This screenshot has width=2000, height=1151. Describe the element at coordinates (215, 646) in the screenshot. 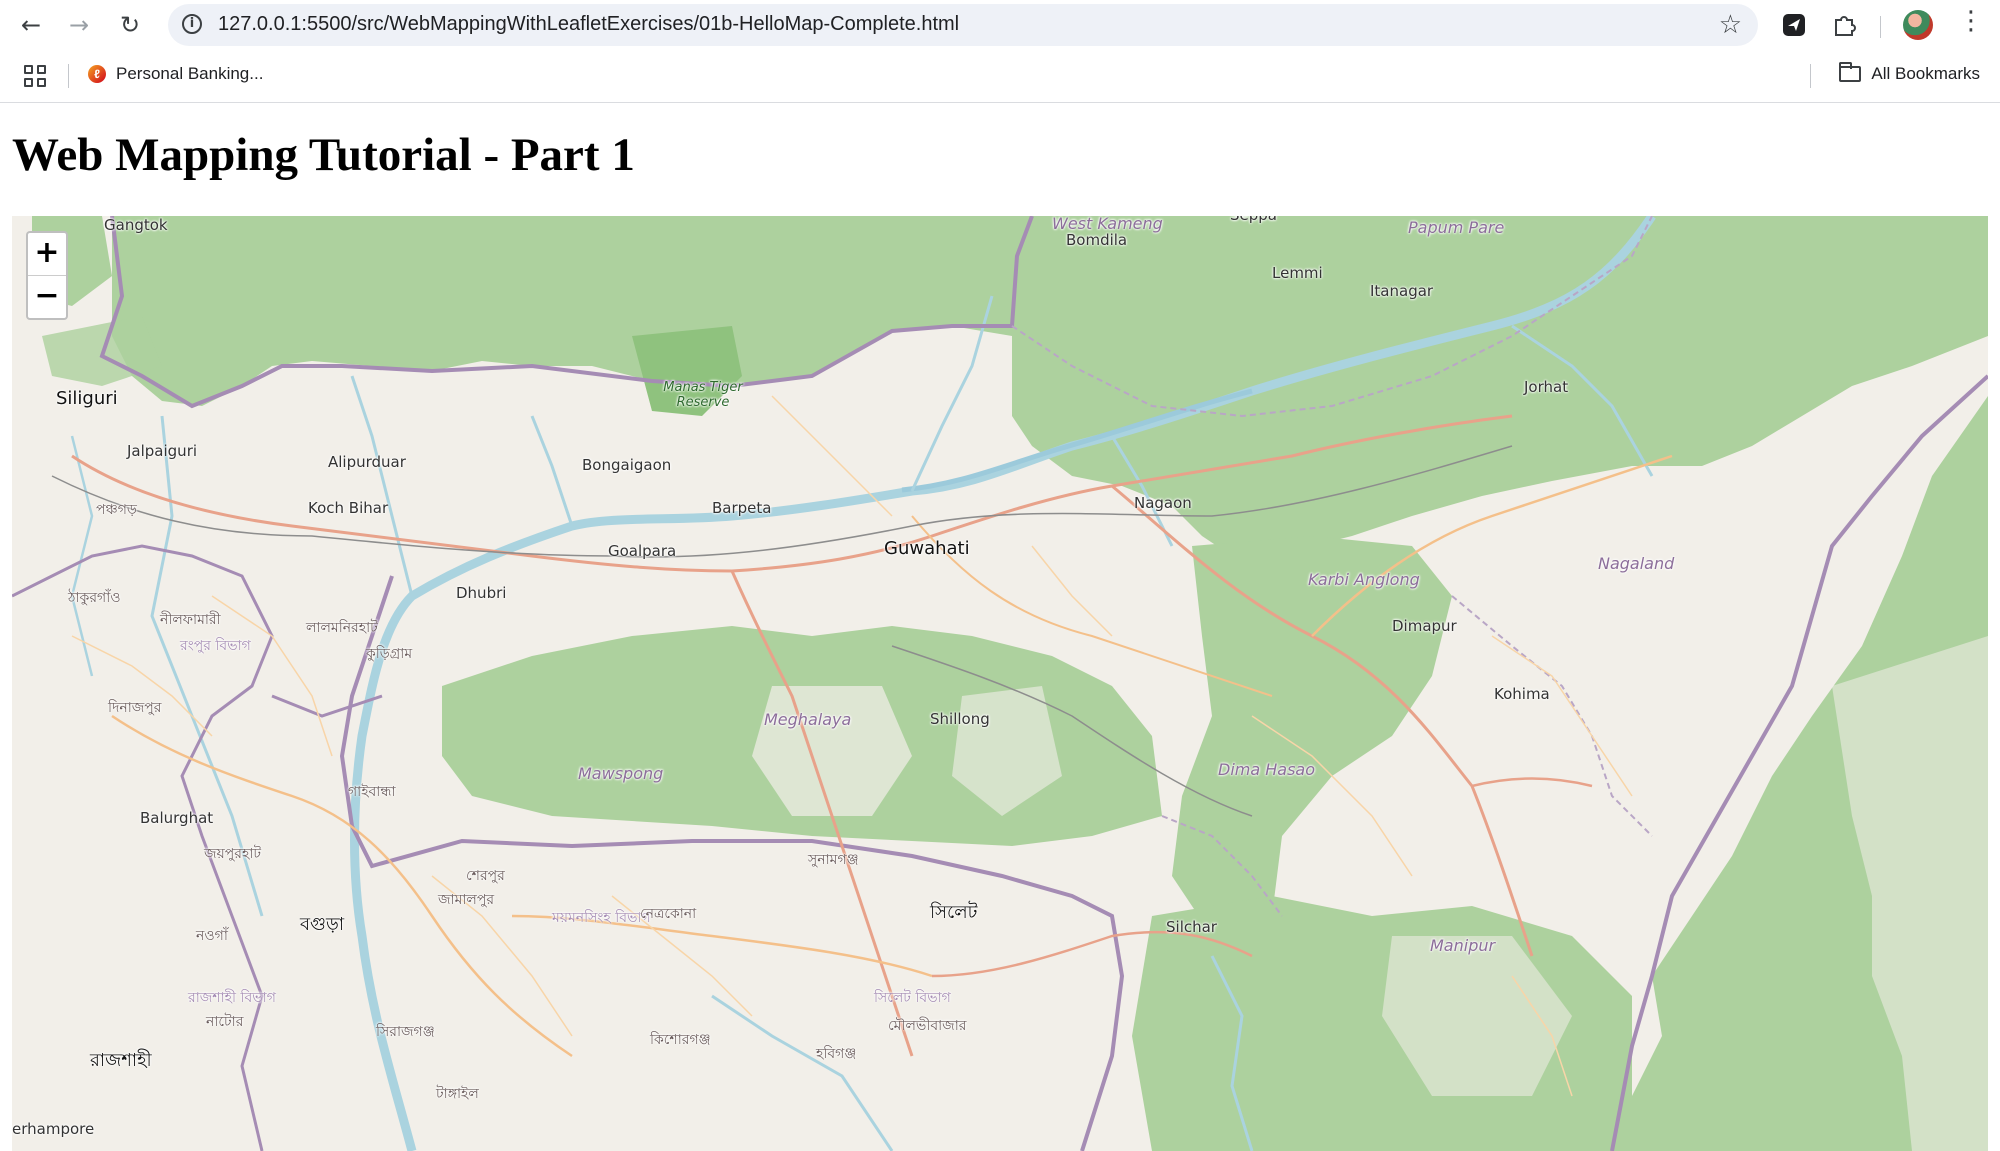

I see `map-label: রংপুর বিভাগ` at that location.